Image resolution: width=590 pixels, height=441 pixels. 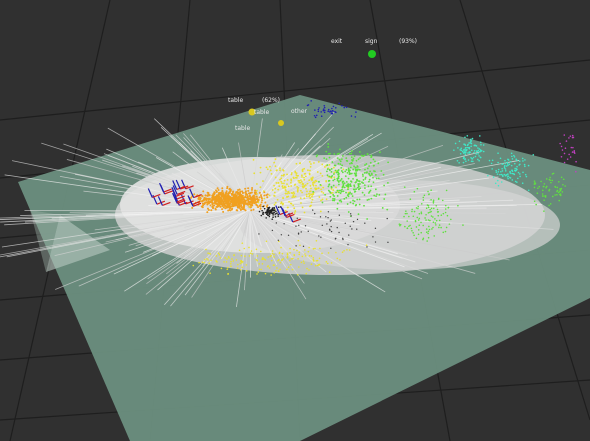 I want to click on sign-marker, so click(x=372, y=54).